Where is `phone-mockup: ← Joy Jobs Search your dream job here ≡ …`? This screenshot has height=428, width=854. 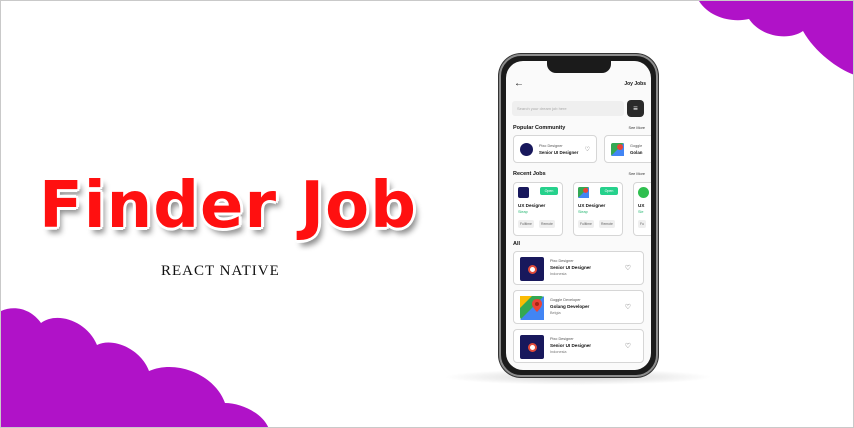 phone-mockup: ← Joy Jobs Search your dream job here ≡ … is located at coordinates (578, 215).